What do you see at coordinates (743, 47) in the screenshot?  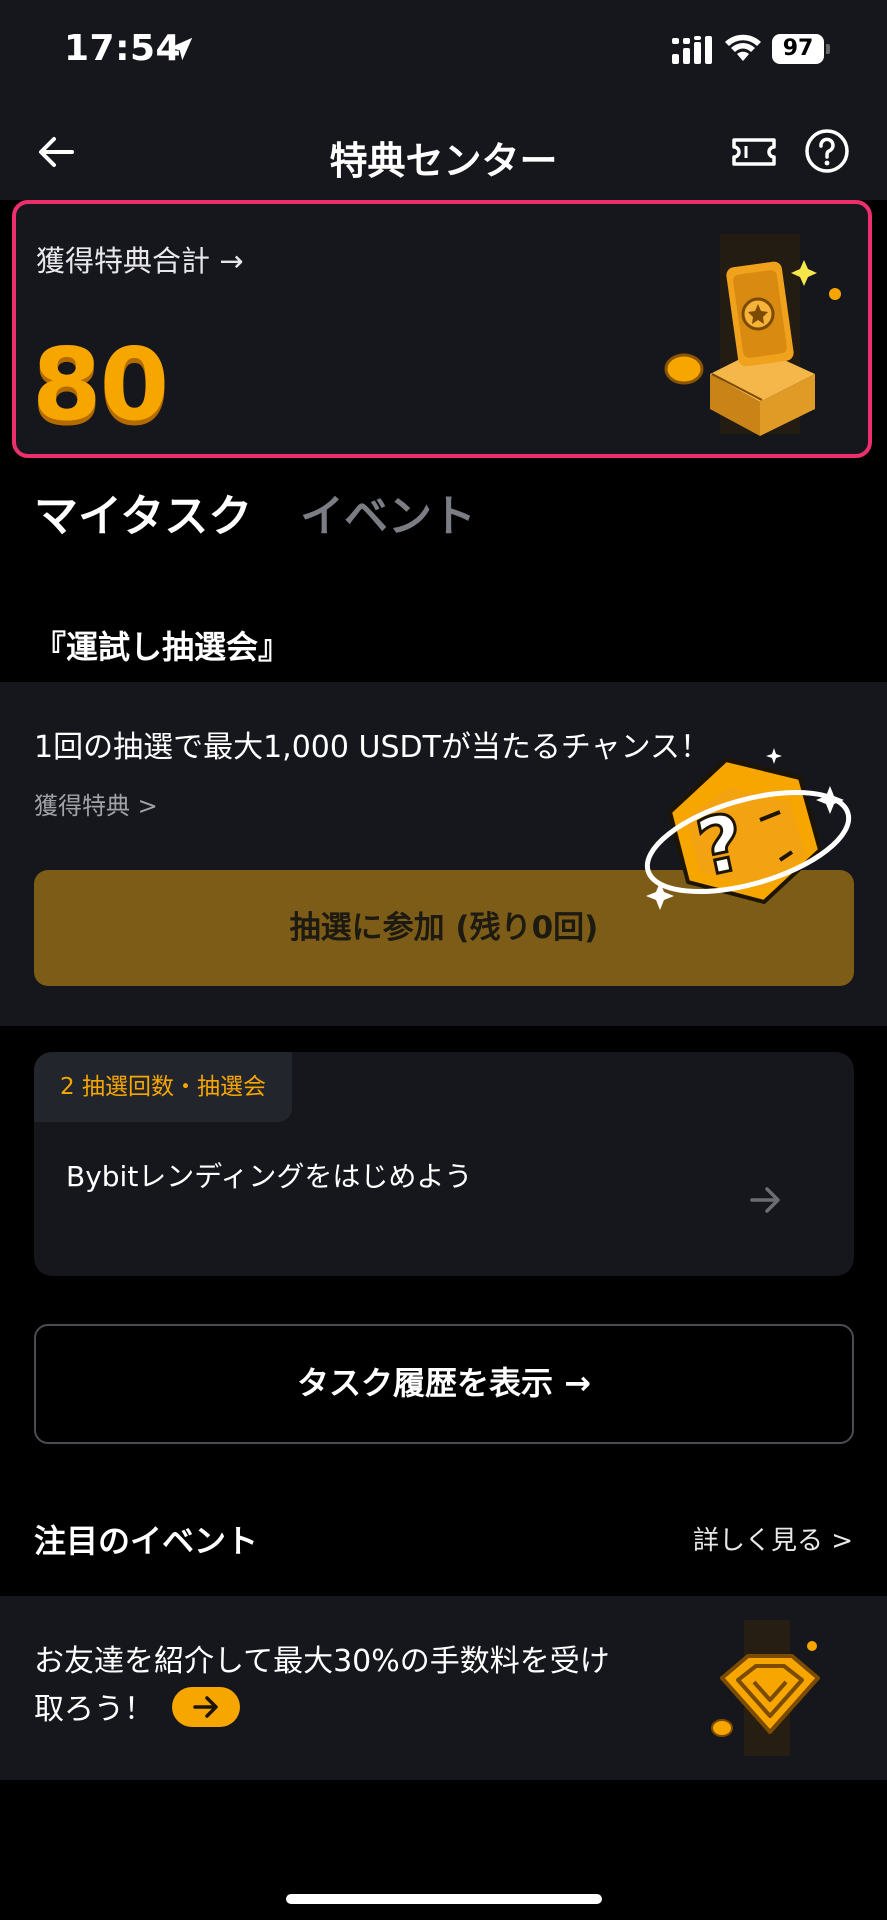 I see `wifi-icon` at bounding box center [743, 47].